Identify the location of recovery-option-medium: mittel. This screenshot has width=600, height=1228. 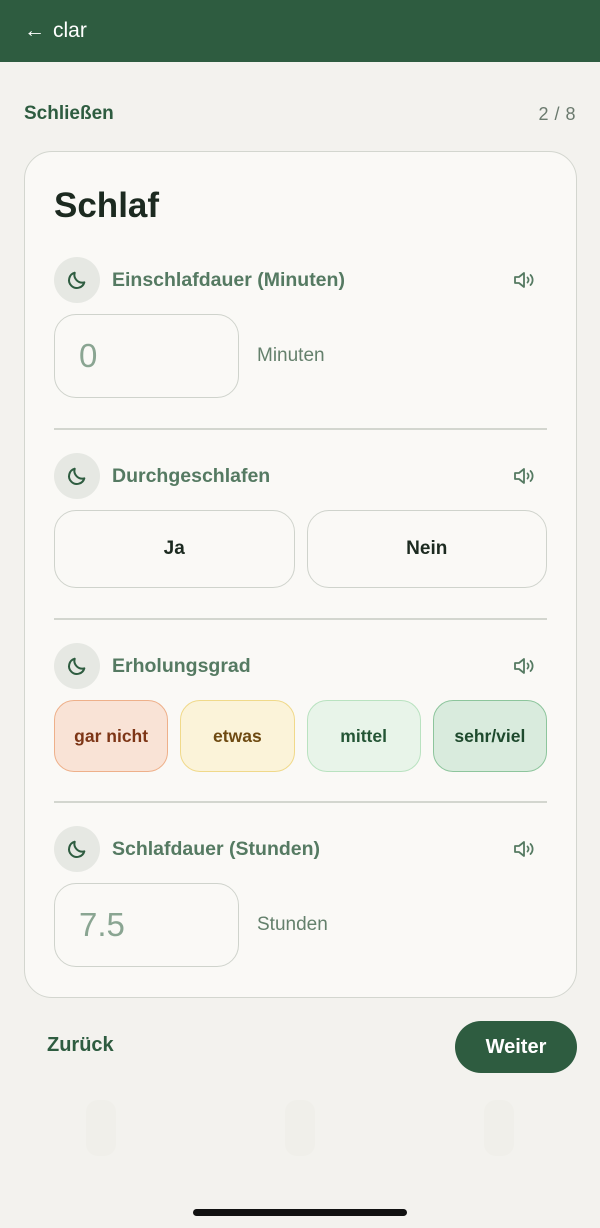
(363, 736).